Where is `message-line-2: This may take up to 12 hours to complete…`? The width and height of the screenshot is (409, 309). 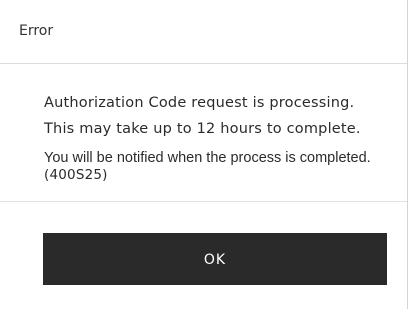
message-line-2: This may take up to 12 hours to complete… is located at coordinates (202, 129).